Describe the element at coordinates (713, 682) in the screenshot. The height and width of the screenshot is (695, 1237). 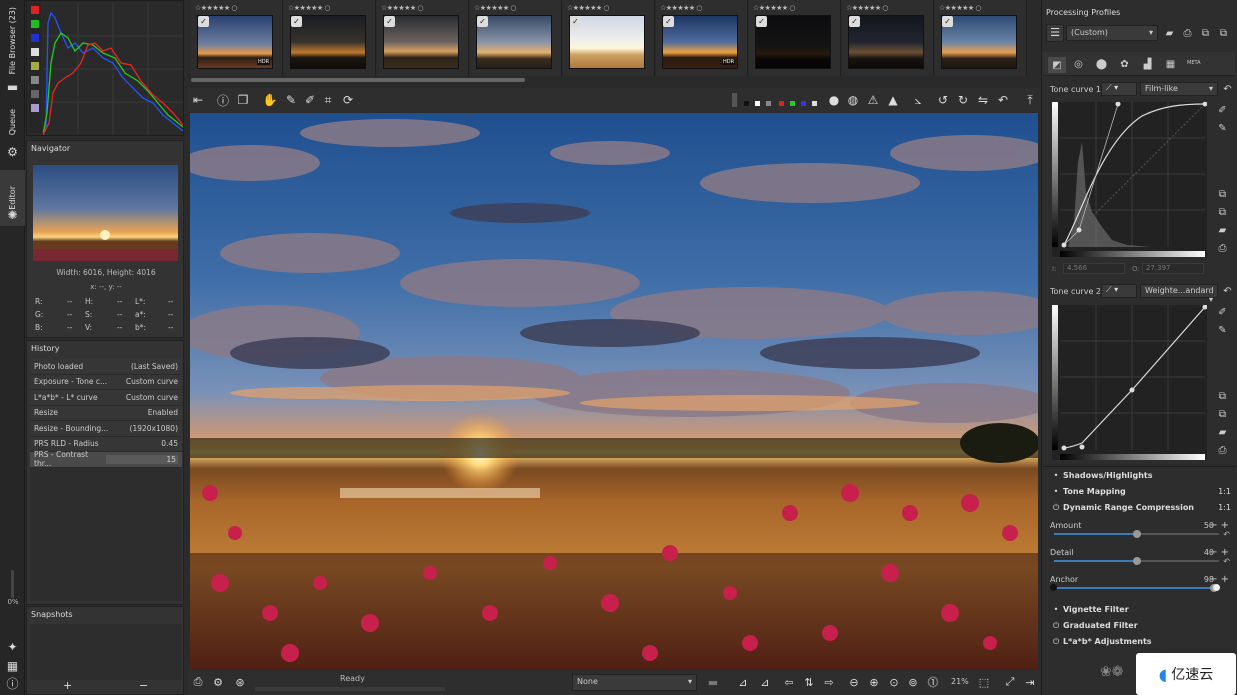
I see `color-management-icon: ▬` at that location.